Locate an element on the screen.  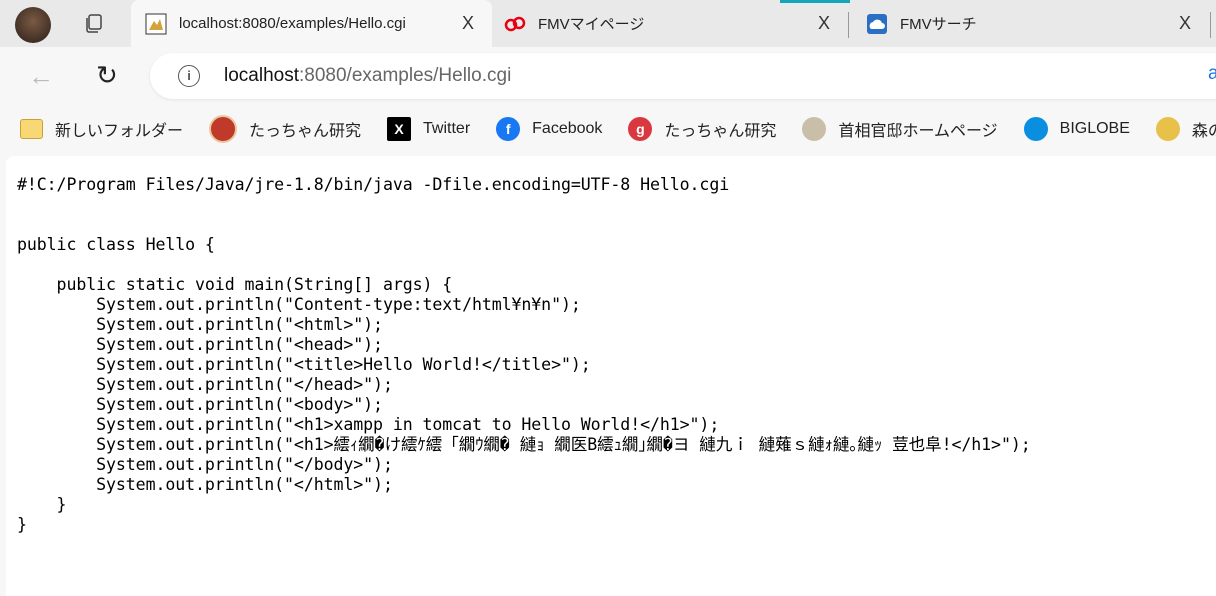
facebook-icon: f is located at coordinates (508, 129).